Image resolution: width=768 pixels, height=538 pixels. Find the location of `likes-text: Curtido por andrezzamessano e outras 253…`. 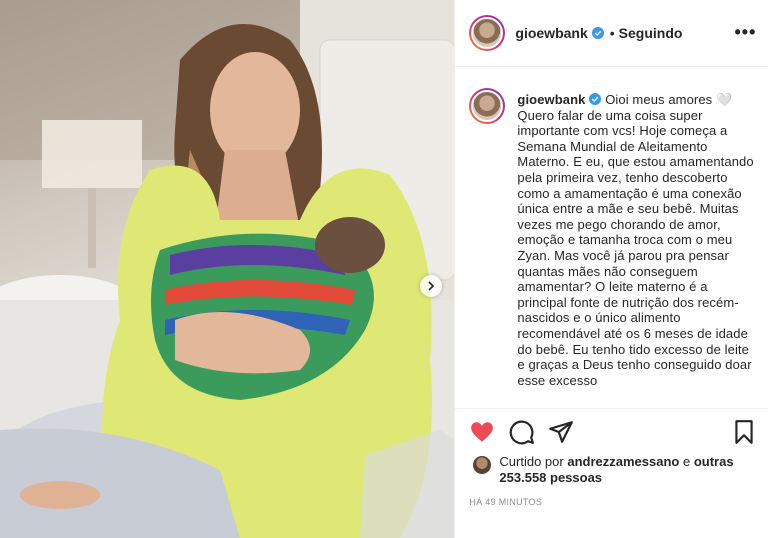

likes-text: Curtido por andrezzamessano e outras 253… is located at coordinates (629, 470).